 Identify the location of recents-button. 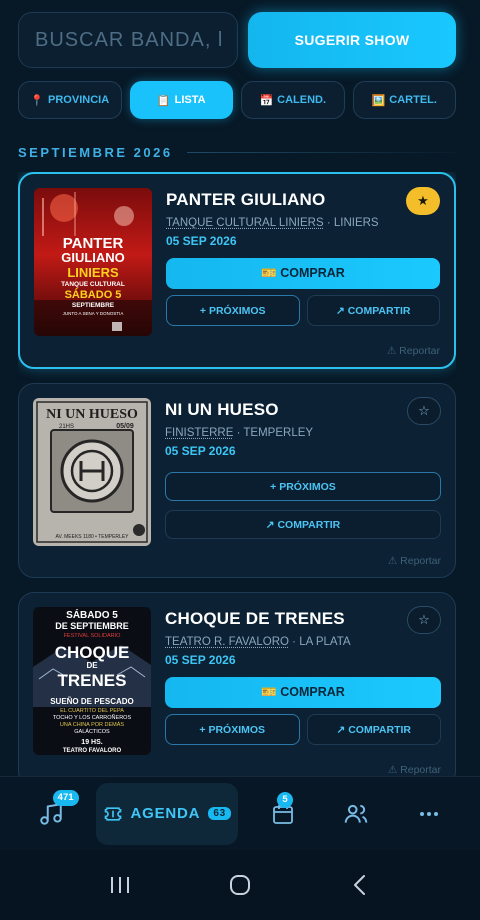
(120, 885).